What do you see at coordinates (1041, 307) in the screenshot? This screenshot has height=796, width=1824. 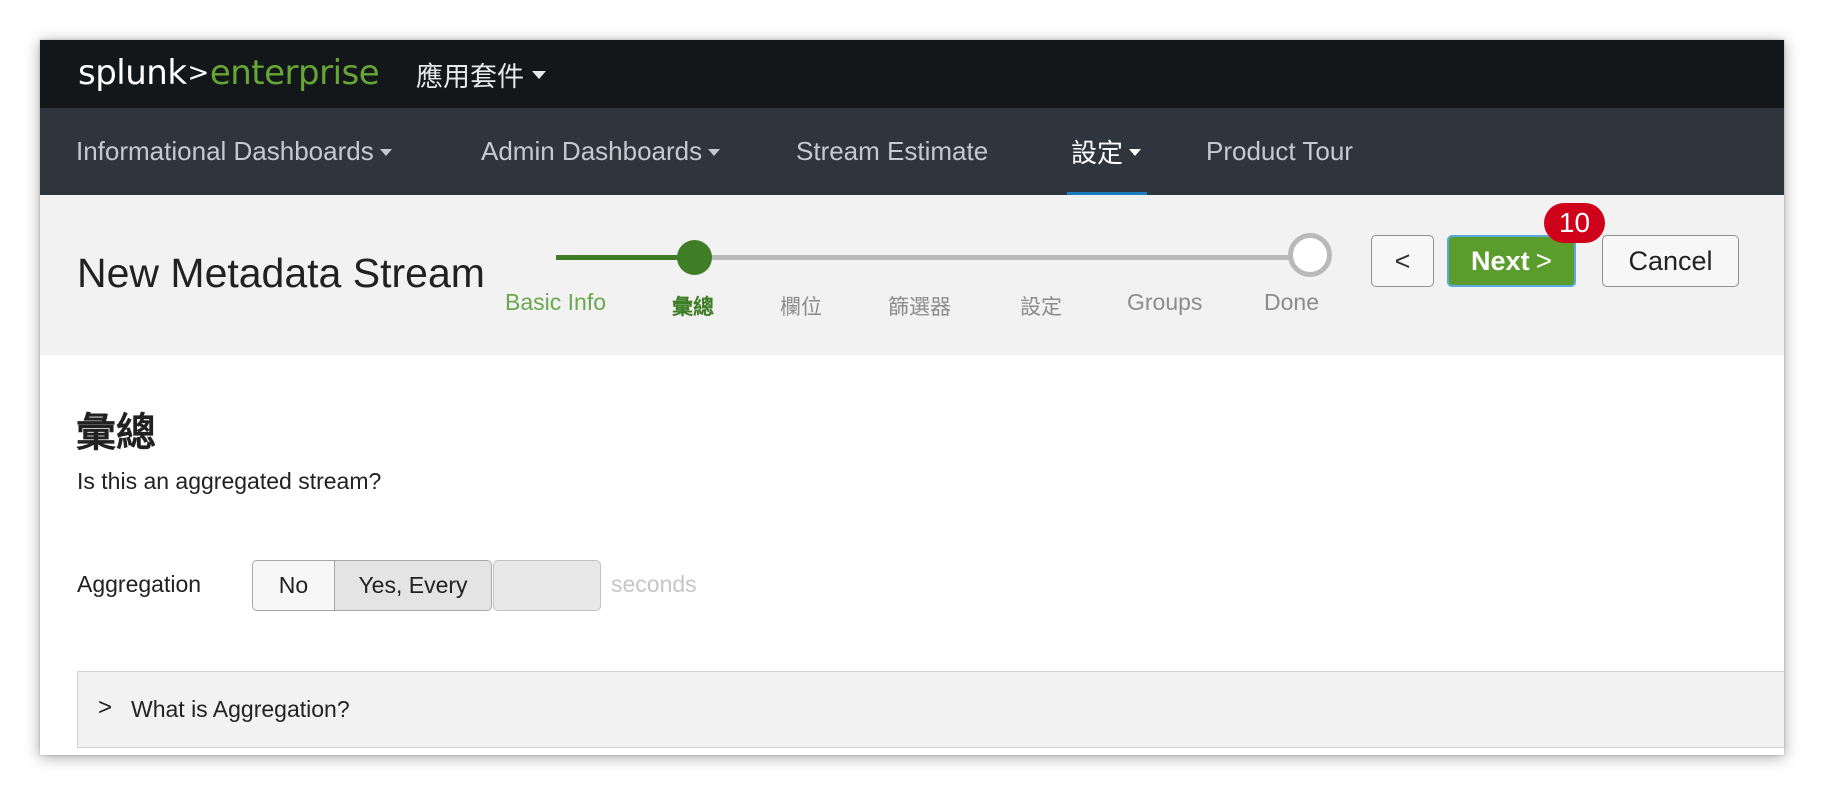 I see `step-settings: 設定` at bounding box center [1041, 307].